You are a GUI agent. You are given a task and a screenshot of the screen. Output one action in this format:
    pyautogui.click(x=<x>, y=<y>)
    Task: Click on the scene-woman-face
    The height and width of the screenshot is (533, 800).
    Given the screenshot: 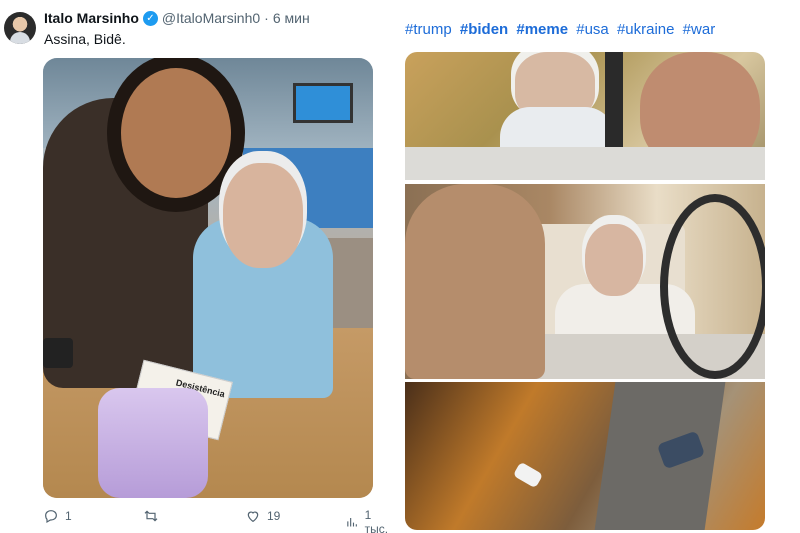 What is the action you would take?
    pyautogui.click(x=176, y=133)
    